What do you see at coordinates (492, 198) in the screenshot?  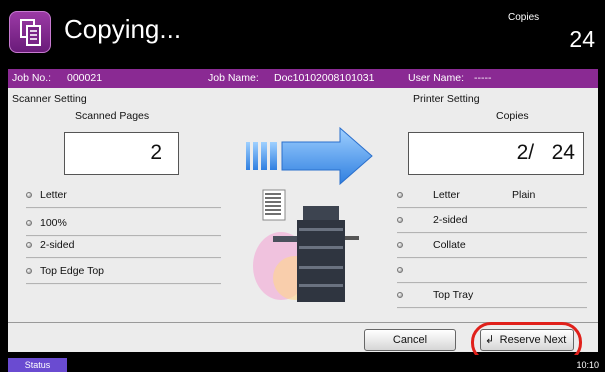 I see `printer-setting-row: Letter Plain` at bounding box center [492, 198].